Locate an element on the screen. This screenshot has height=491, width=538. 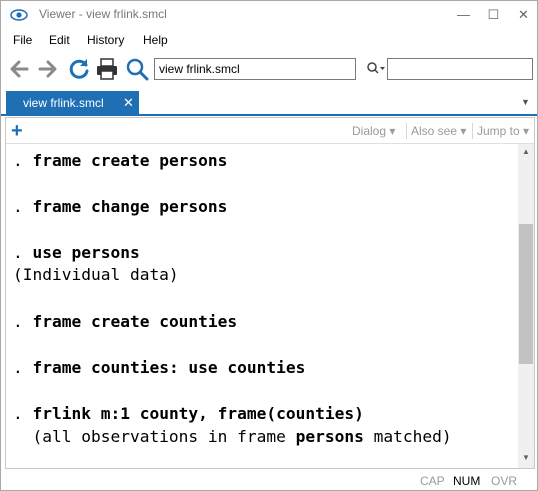
refresh-icon is located at coordinates (79, 69).